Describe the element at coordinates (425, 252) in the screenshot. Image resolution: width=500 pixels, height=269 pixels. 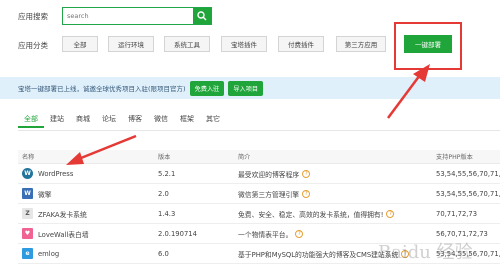
I see `watermark: Baidu 经验` at that location.